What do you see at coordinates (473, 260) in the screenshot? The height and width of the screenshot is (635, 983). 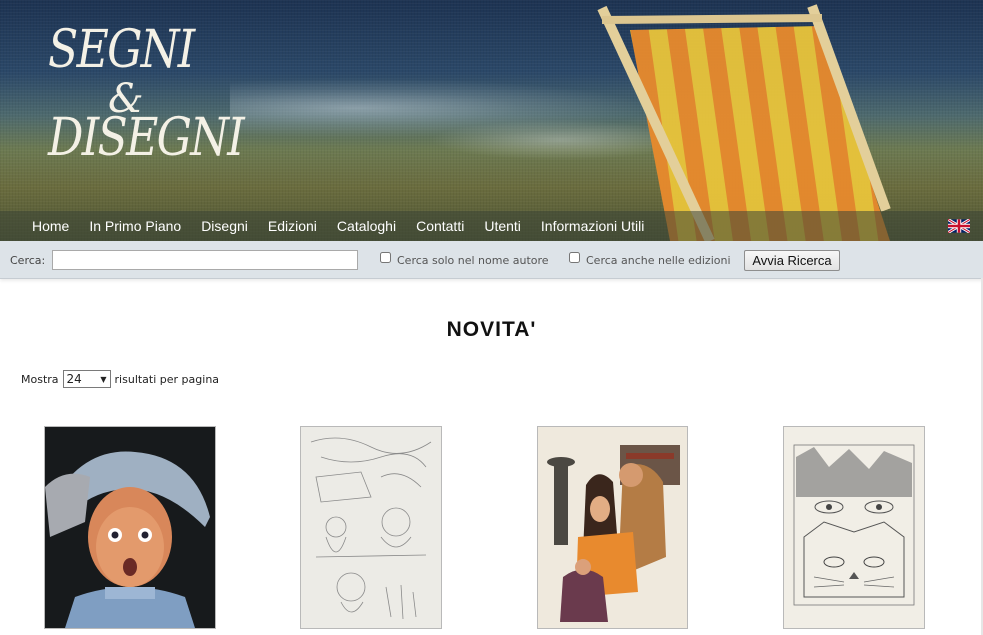 I see `author-only-label: Cerca solo nel nome autore` at bounding box center [473, 260].